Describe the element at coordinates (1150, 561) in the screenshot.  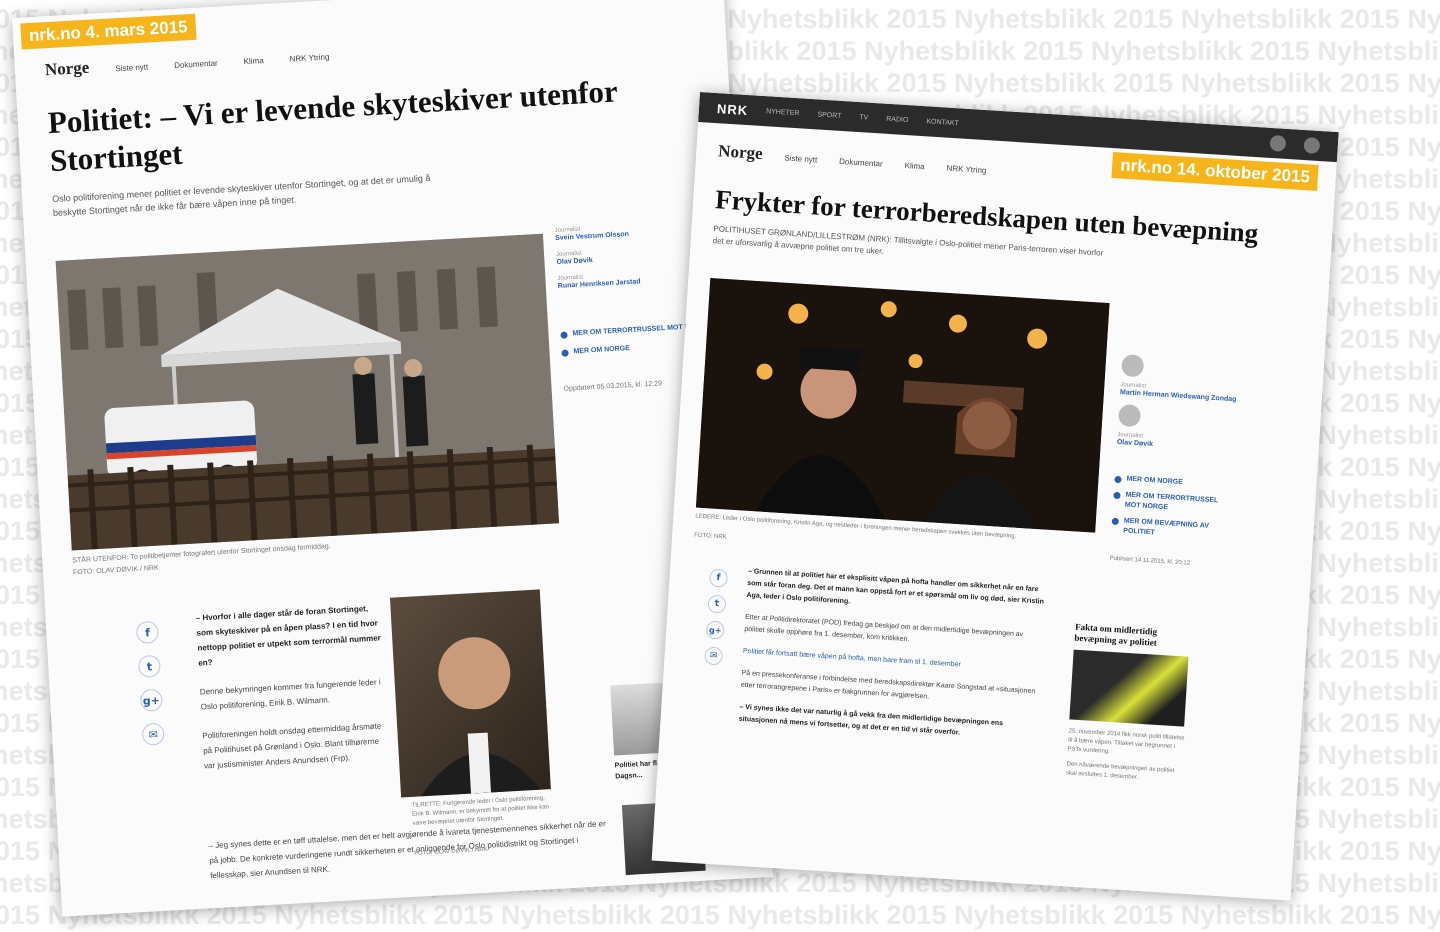
I see `published-timestamp: Publisert 14.11.2015, kl. 20:12` at that location.